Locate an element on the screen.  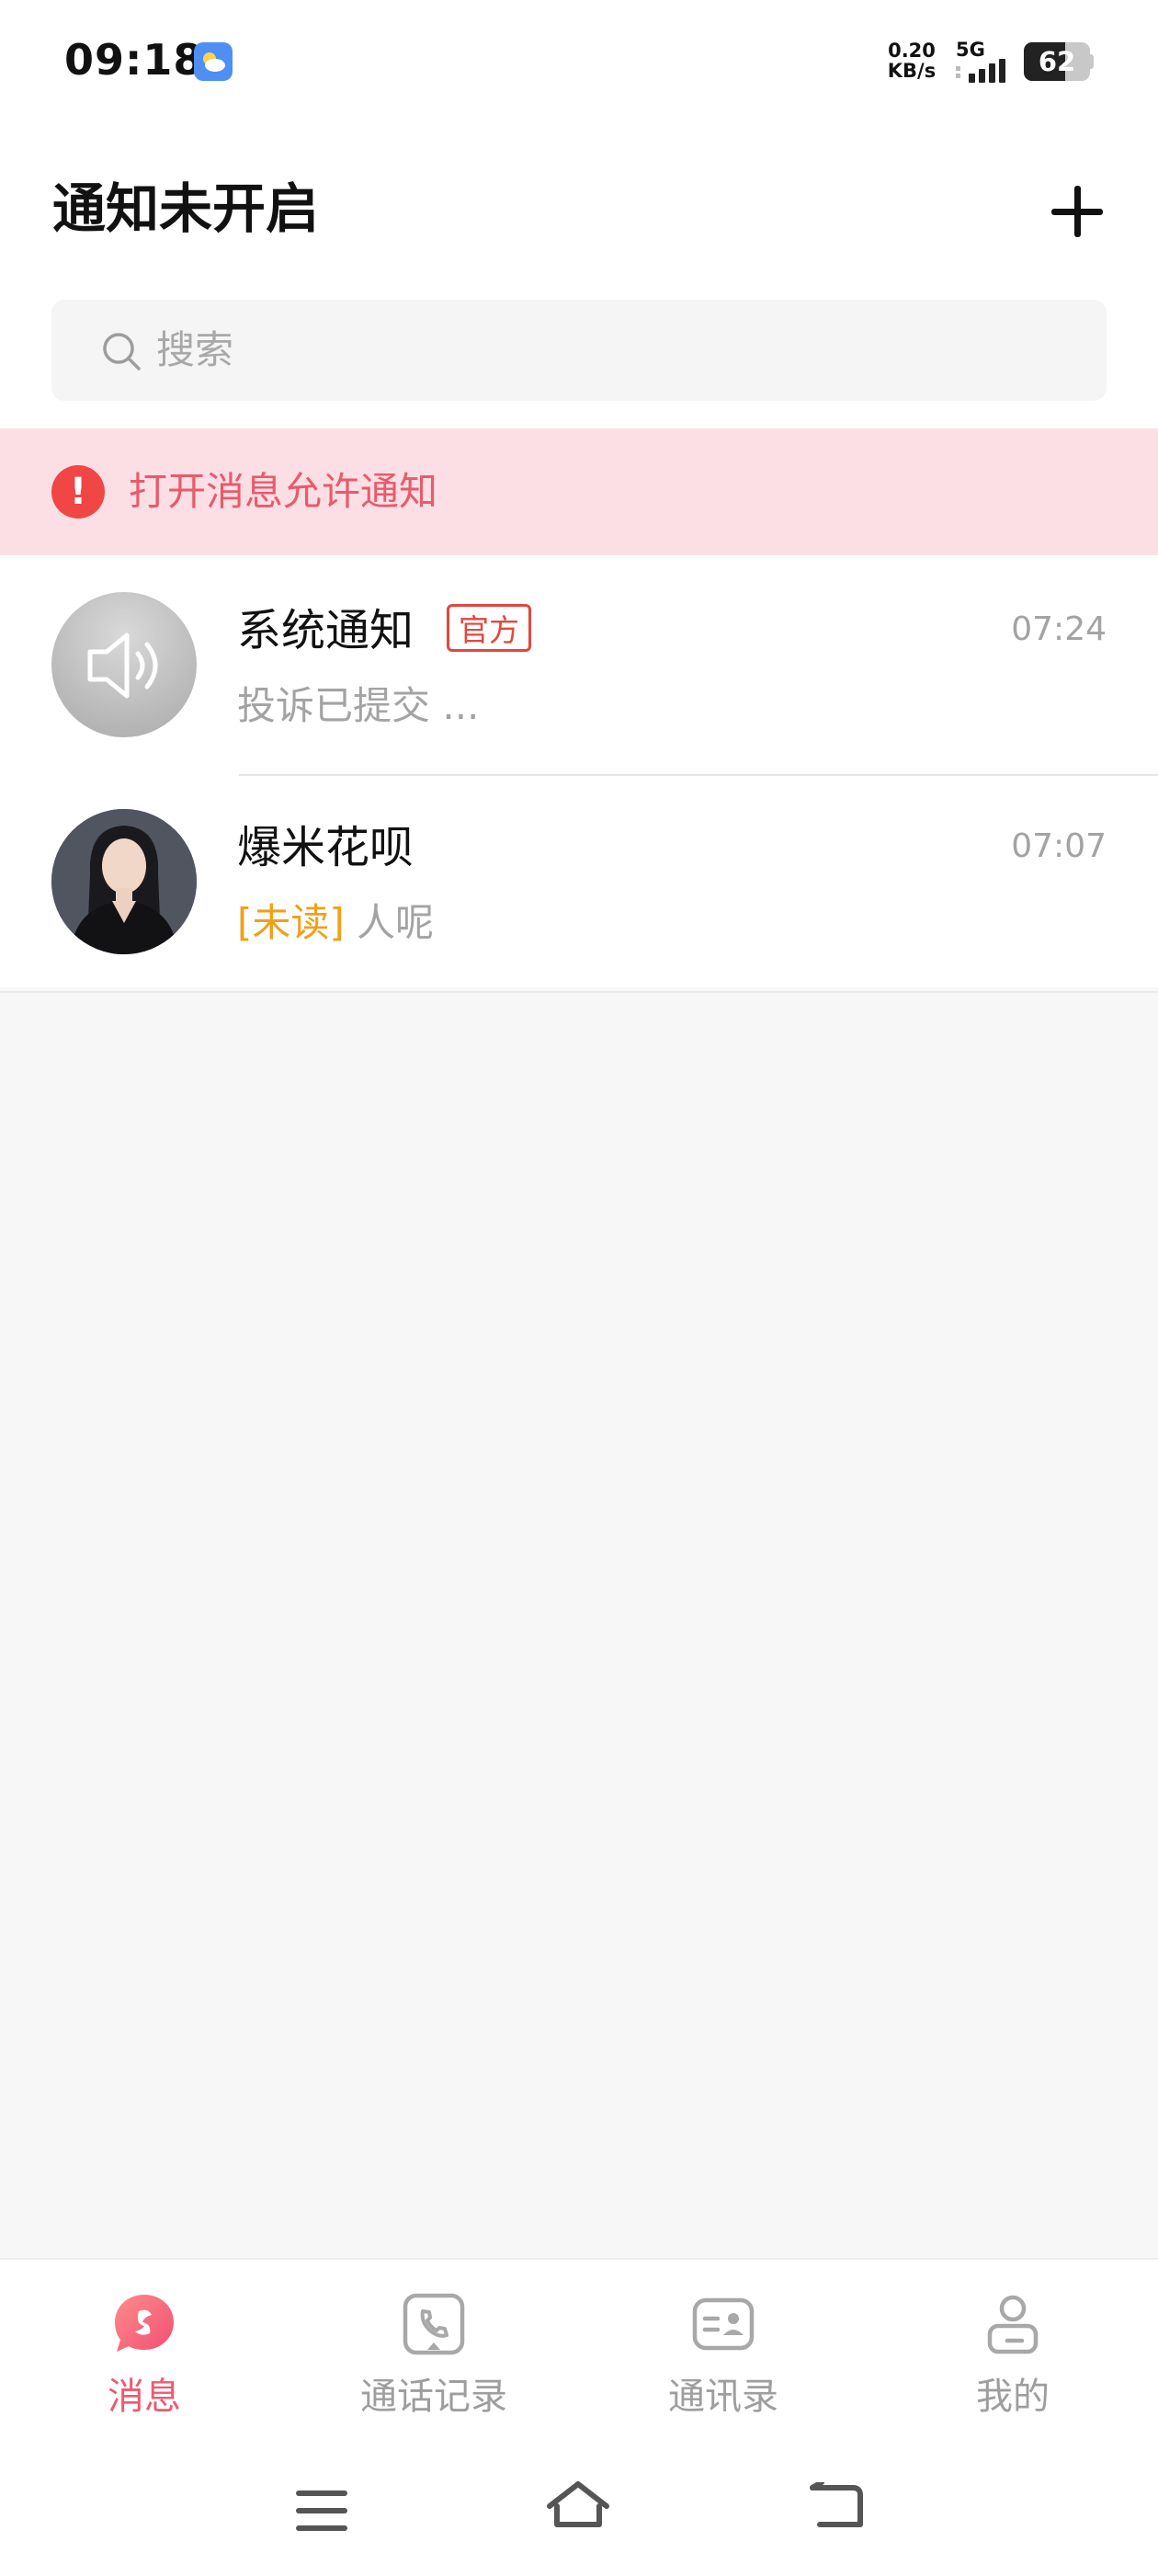
conversation-message: 人呢 is located at coordinates (396, 922).